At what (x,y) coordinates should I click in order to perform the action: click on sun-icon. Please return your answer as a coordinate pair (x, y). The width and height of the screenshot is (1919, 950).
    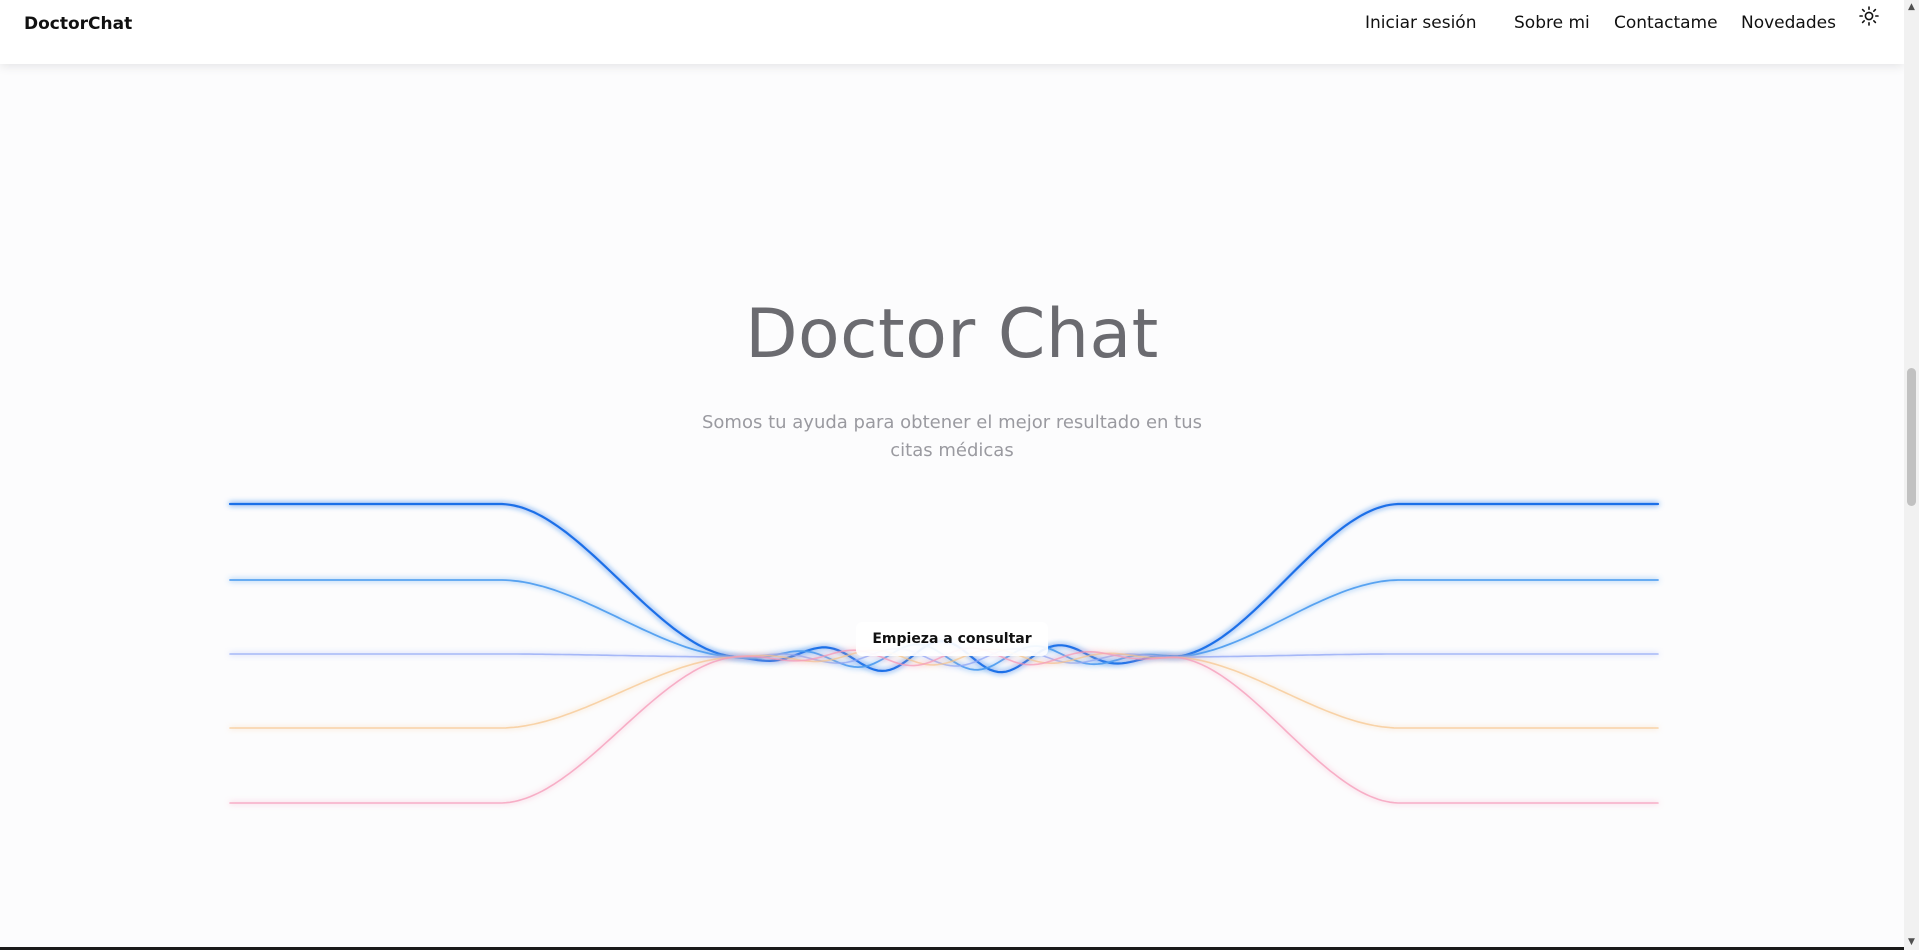
    Looking at the image, I should click on (1869, 16).